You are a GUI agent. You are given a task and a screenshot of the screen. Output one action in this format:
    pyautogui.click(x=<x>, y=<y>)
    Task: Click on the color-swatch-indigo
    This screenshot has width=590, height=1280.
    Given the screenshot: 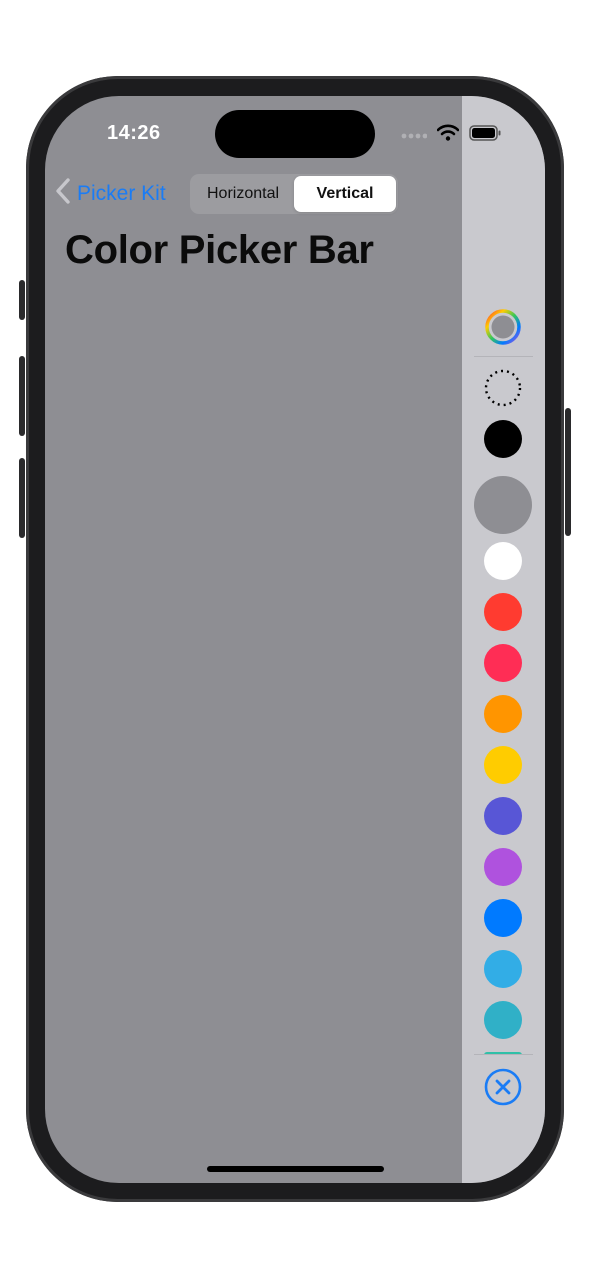 What is the action you would take?
    pyautogui.click(x=503, y=816)
    